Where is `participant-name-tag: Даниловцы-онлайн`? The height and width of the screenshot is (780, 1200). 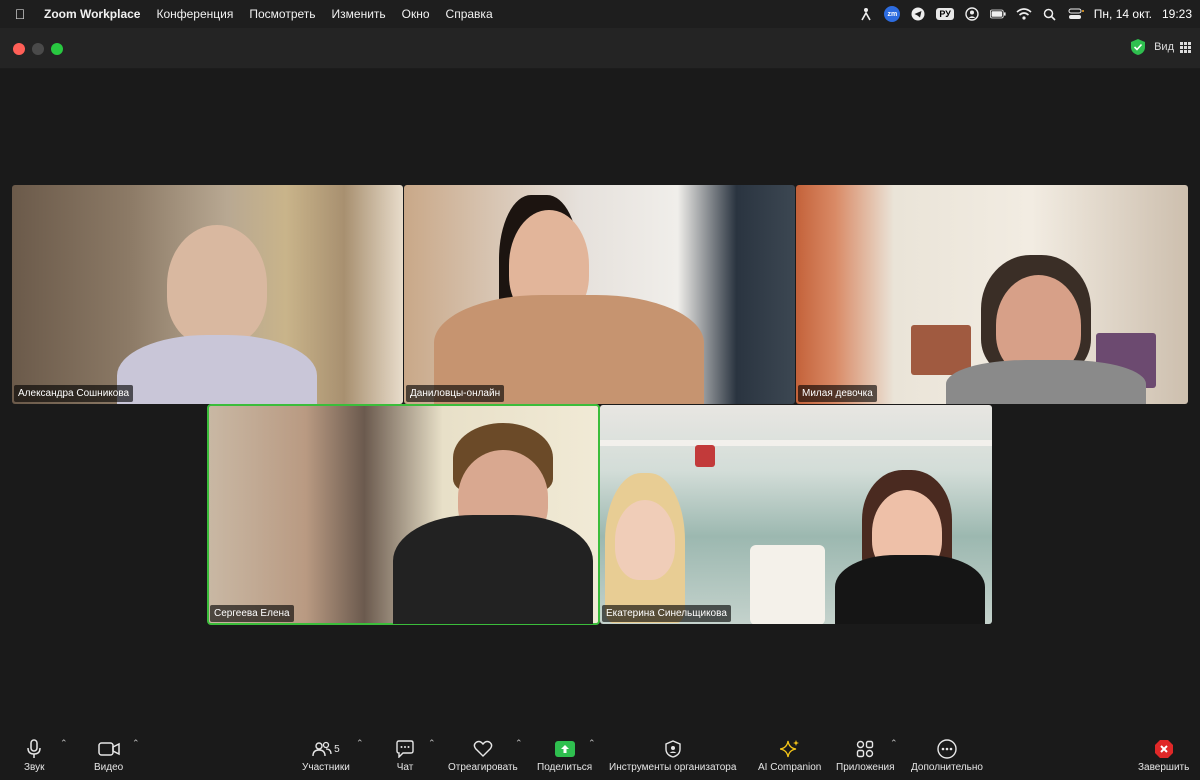
participant-name-tag: Даниловцы-онлайн is located at coordinates (455, 393).